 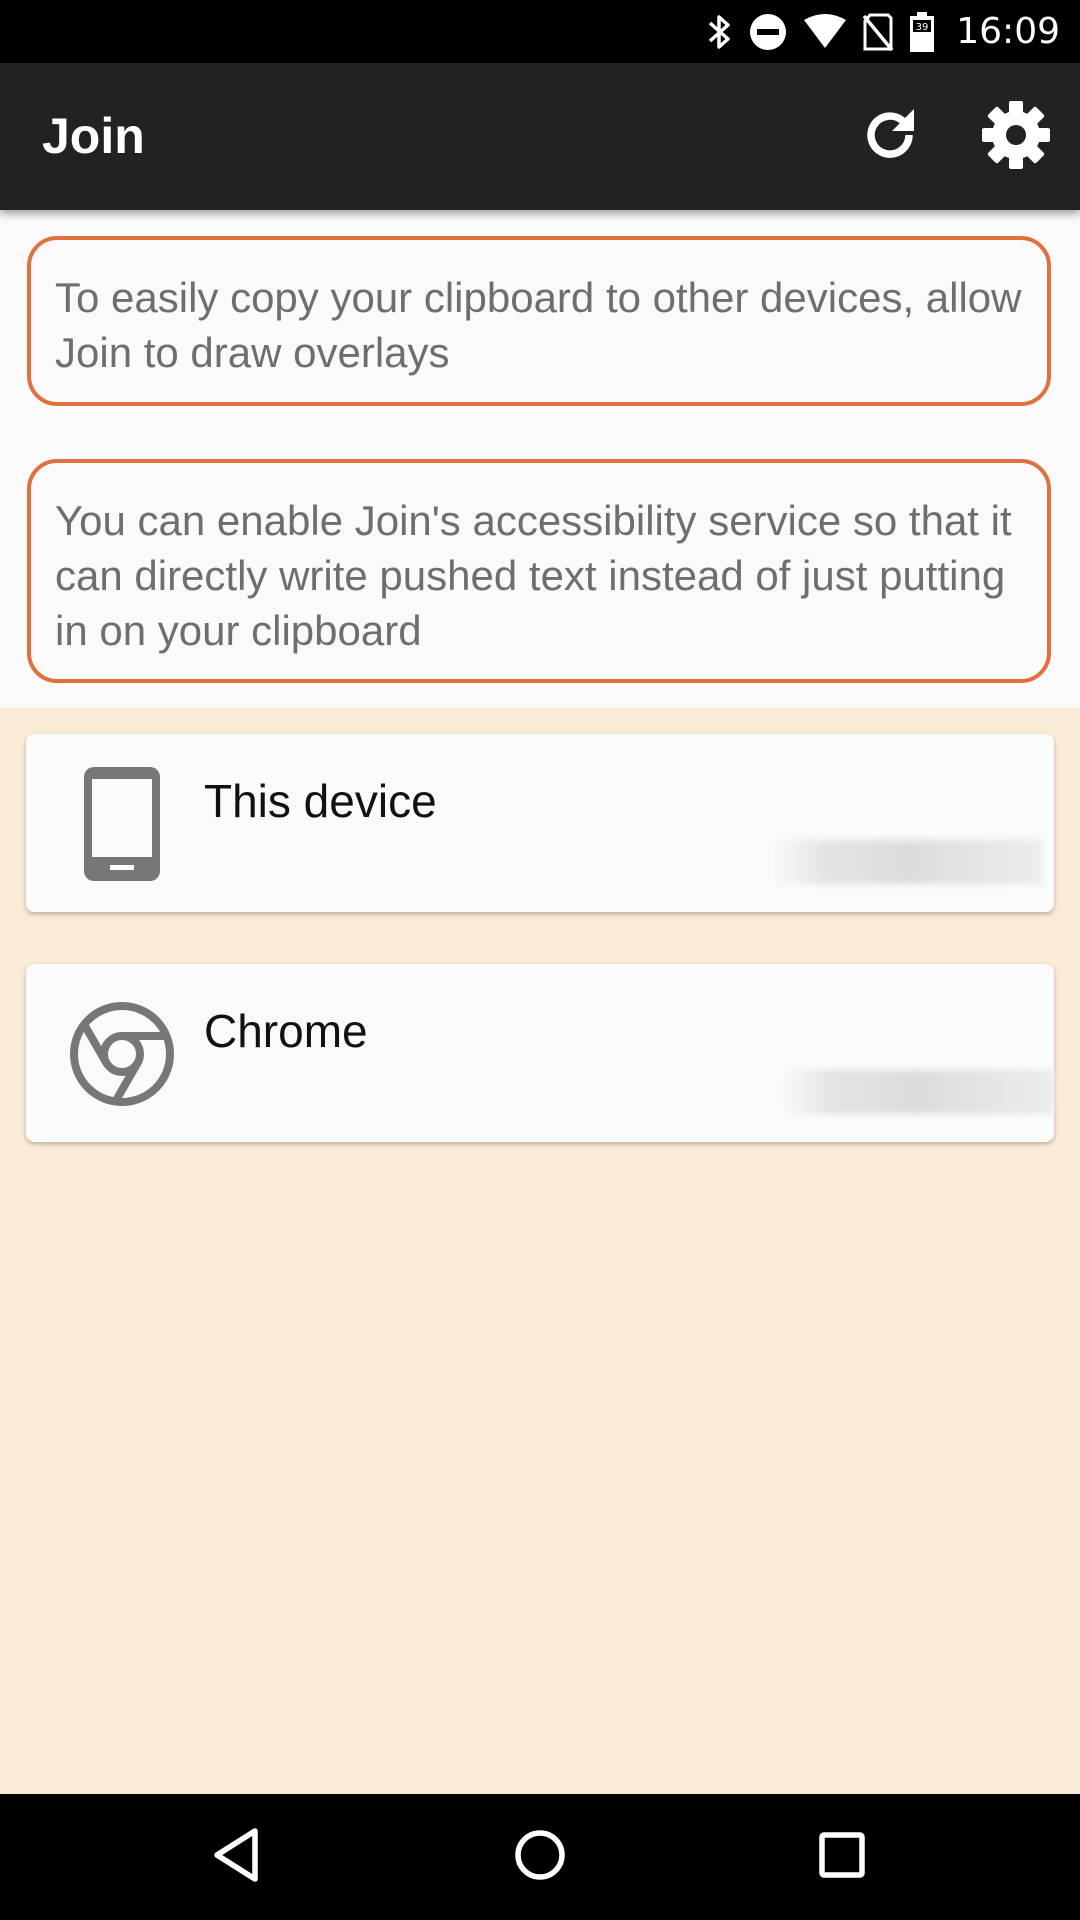 I want to click on home-button, so click(x=540, y=1857).